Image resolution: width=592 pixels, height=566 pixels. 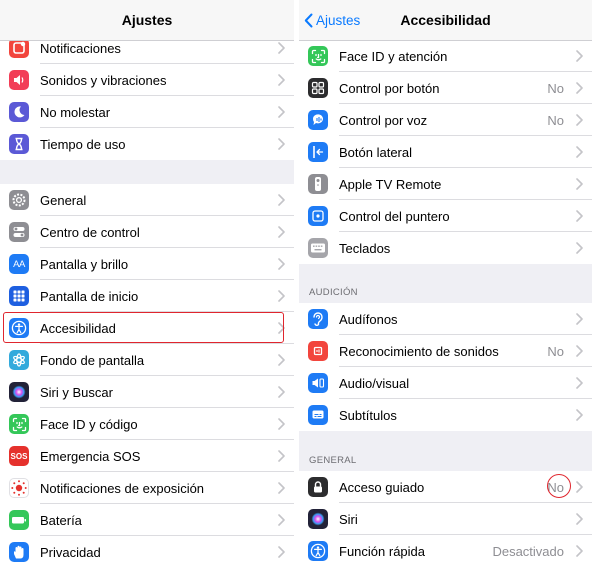 I want to click on settings-row-teclados: Teclados, so click(x=445, y=248).